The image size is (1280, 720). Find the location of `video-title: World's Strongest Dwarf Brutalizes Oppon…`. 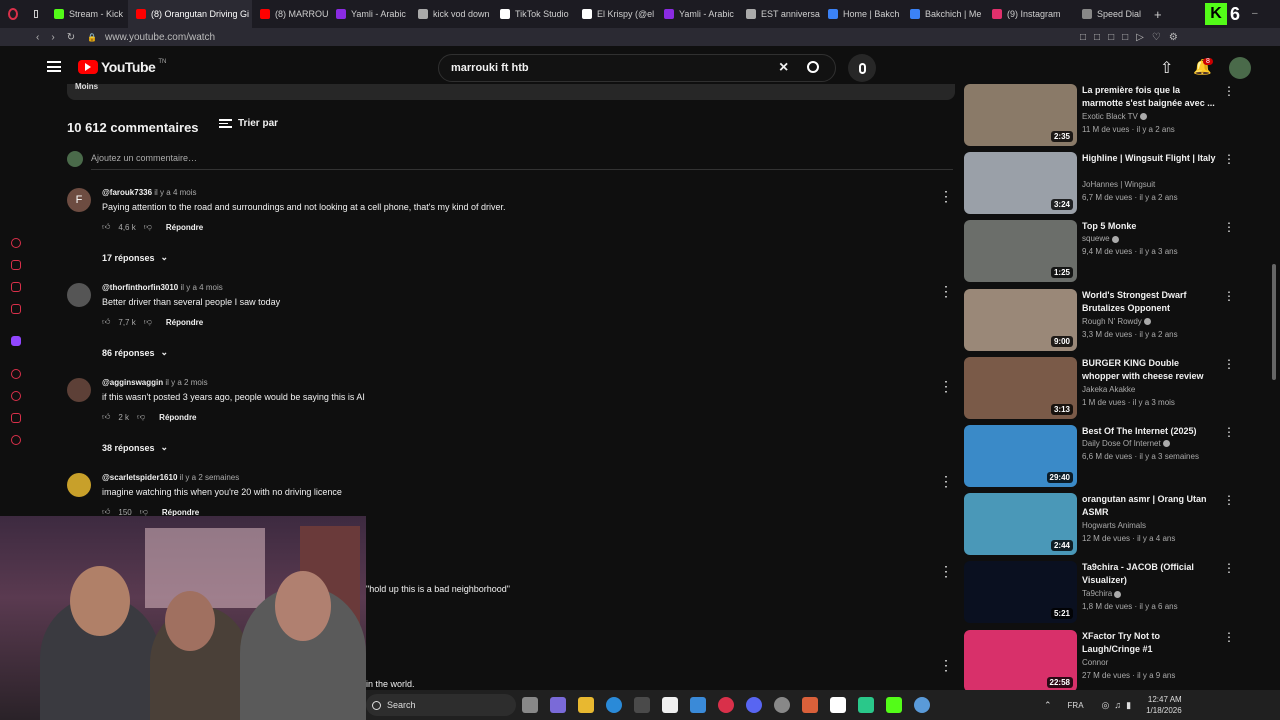

video-title: World's Strongest Dwarf Brutalizes Oppon… is located at coordinates (1149, 302).